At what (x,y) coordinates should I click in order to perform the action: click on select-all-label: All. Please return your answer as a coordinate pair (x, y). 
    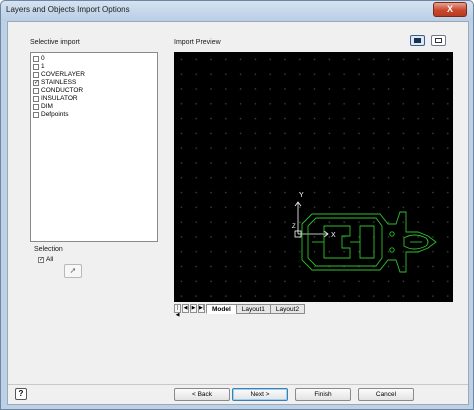
    Looking at the image, I should click on (50, 259).